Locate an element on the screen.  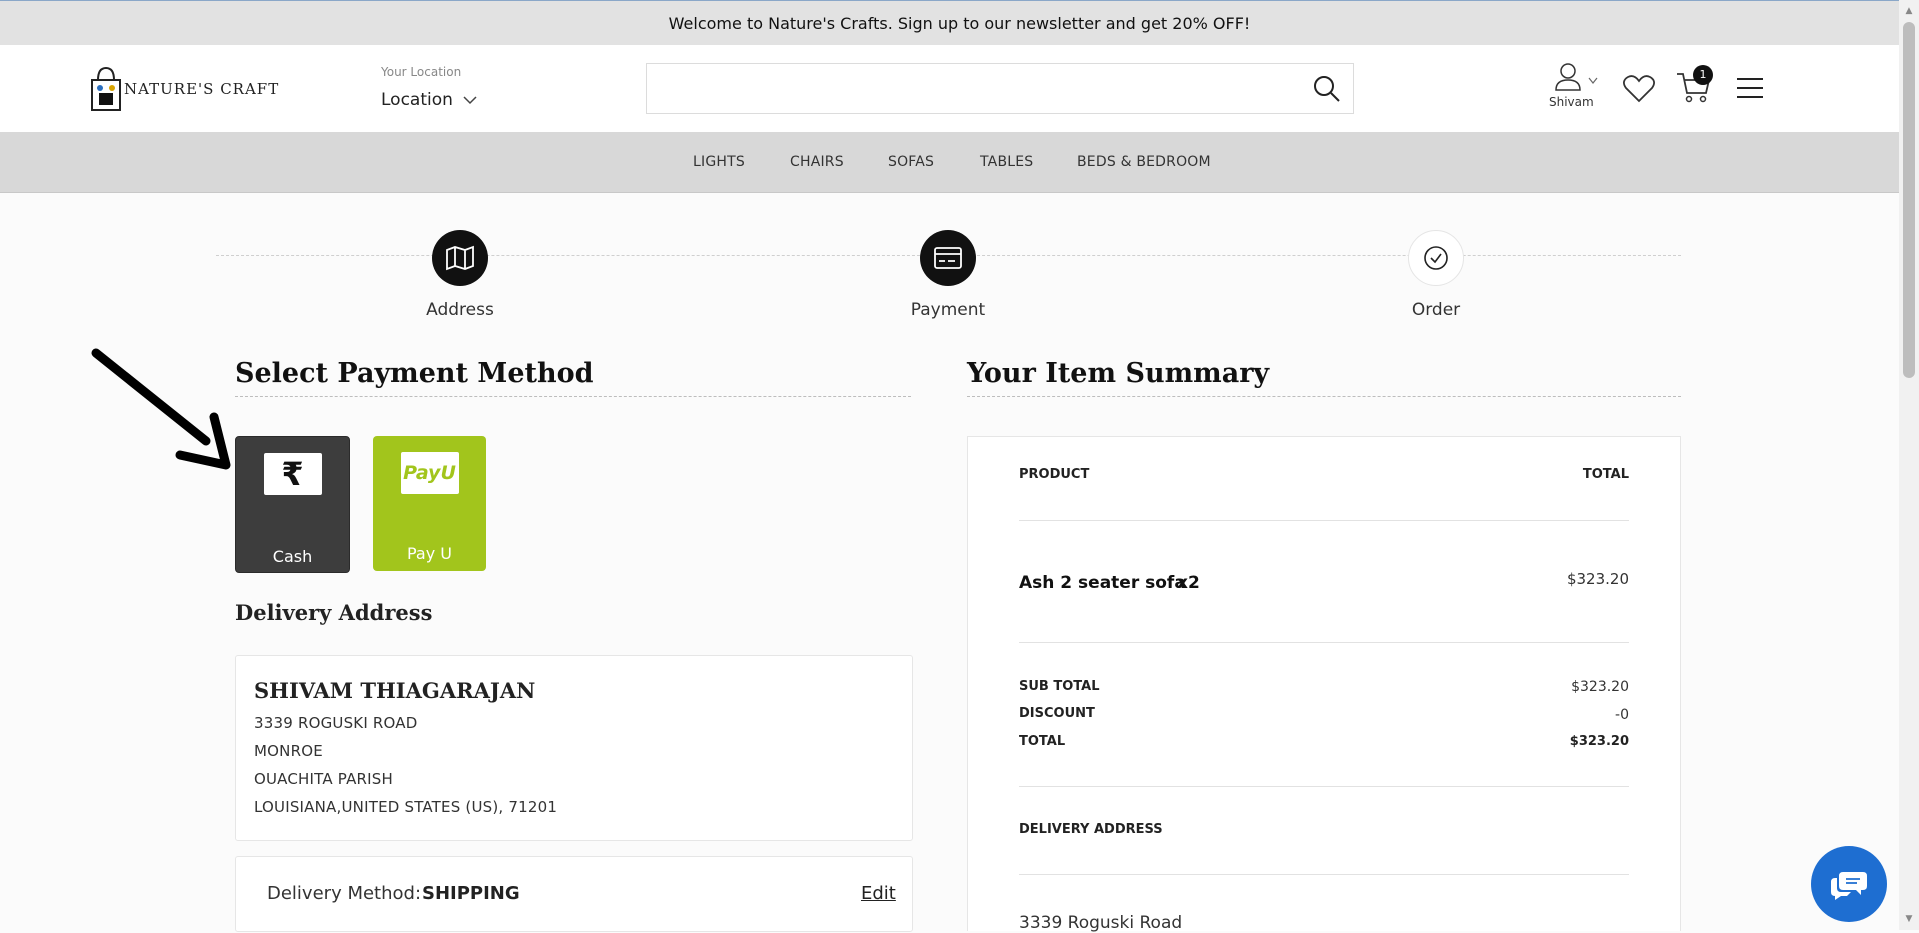
summary-address-line: 3339 Roguski Road is located at coordinates (1101, 923).